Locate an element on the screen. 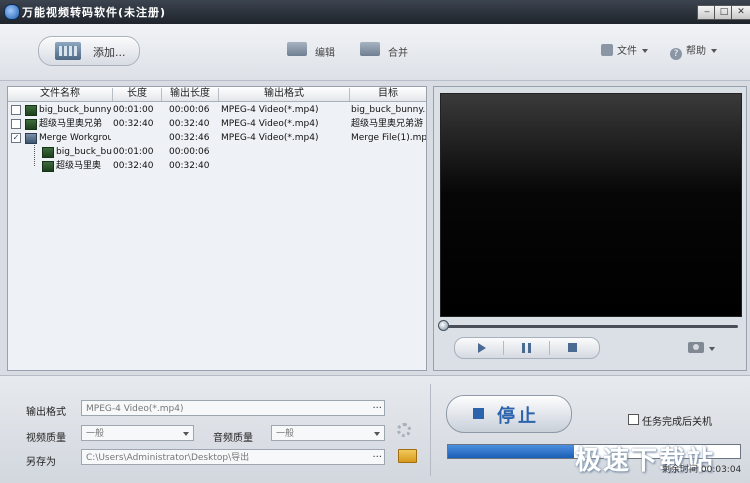 The image size is (750, 483). title-bar: 万能视频转码软件(未注册) ‒ □ ✕ is located at coordinates (375, 12).